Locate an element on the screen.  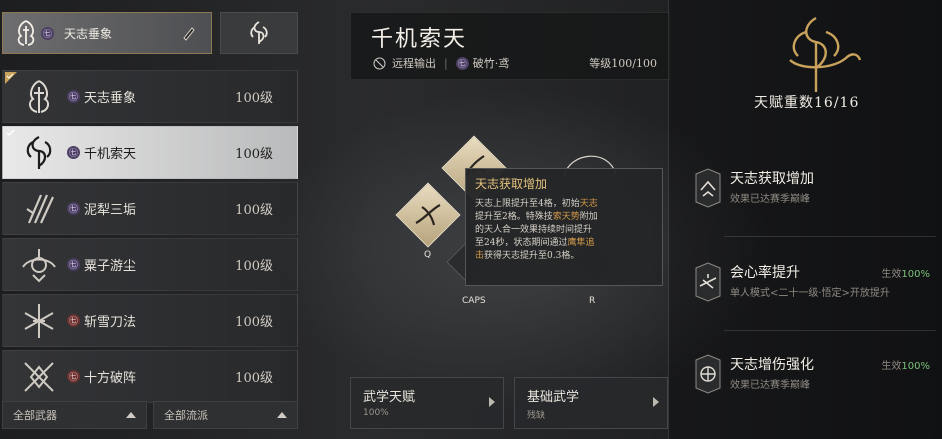
weapon-tab-selected: ㊆ 天志垂象 is located at coordinates (107, 33).